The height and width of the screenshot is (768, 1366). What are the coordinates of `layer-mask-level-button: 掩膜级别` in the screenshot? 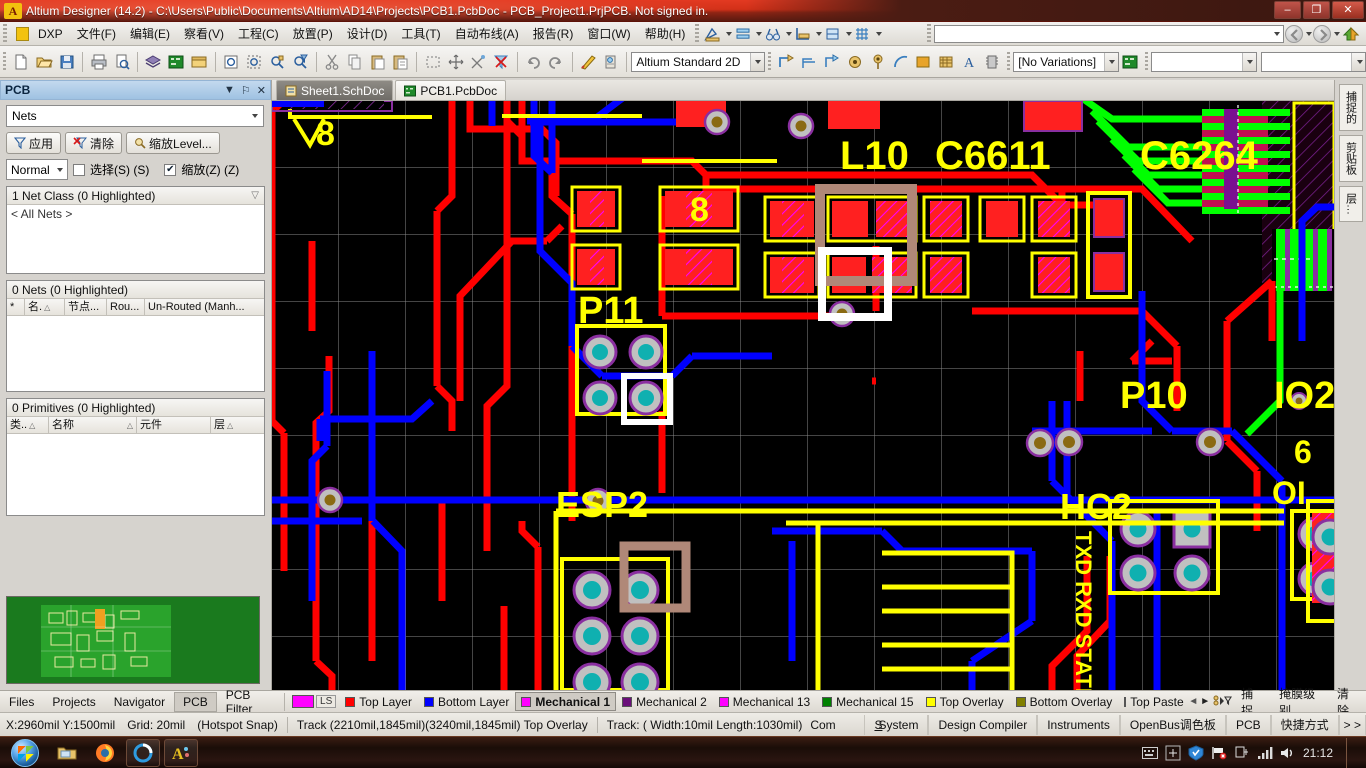 It's located at (1299, 702).